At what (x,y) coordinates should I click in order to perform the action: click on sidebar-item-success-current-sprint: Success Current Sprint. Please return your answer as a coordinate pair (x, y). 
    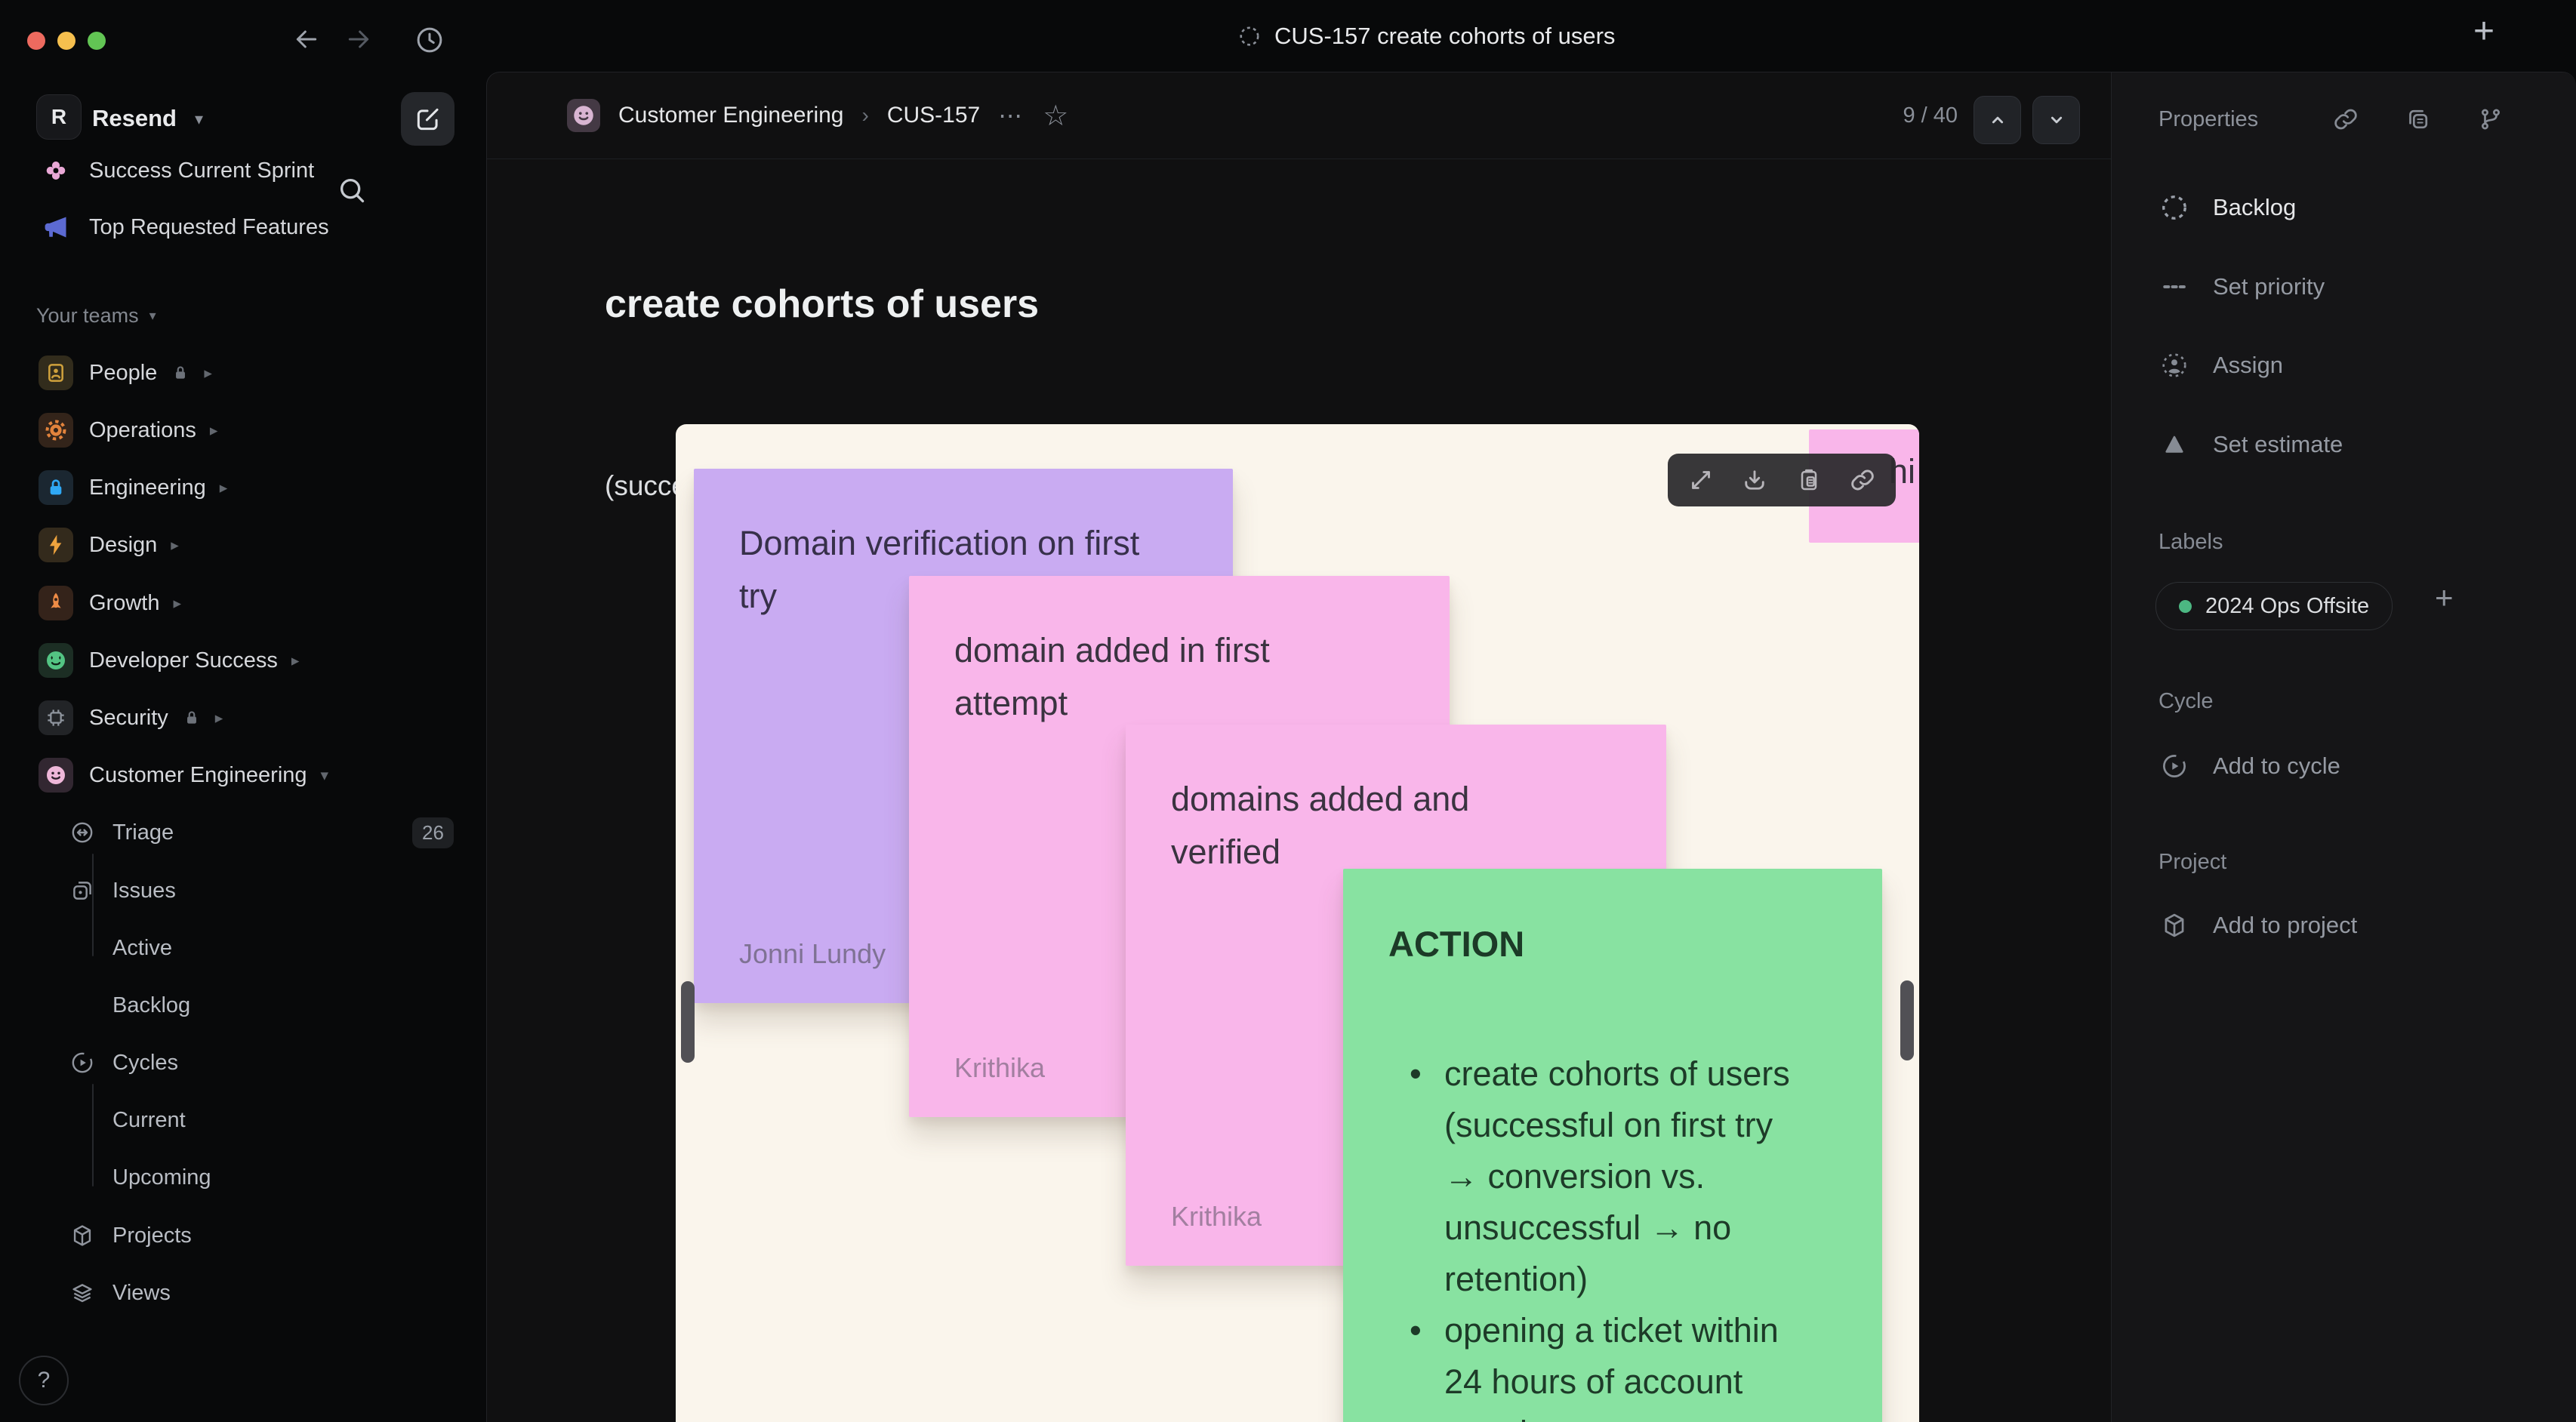
    Looking at the image, I should click on (238, 170).